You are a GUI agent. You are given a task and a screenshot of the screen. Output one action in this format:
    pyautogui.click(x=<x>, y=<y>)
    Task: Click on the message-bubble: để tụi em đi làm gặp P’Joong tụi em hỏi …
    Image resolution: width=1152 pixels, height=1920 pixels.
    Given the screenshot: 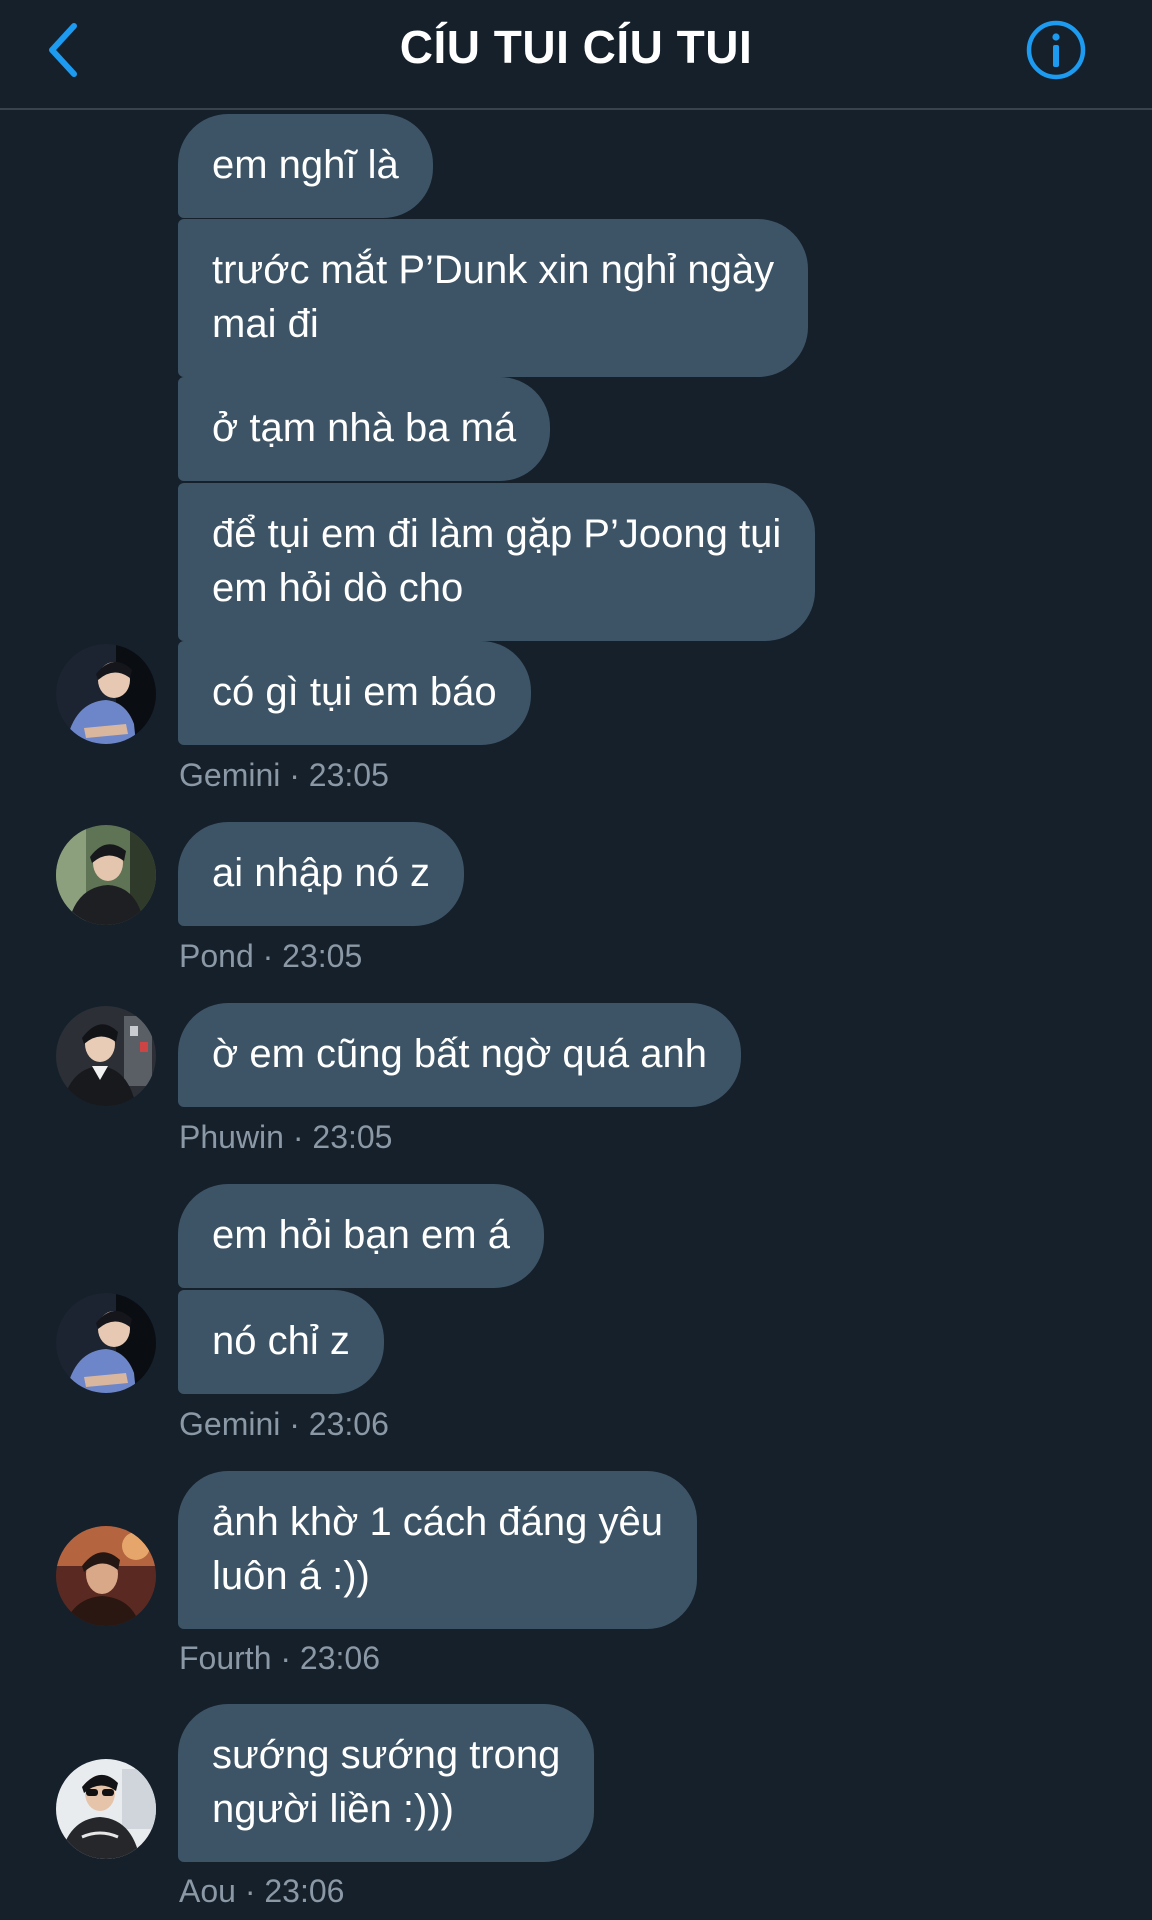 What is the action you would take?
    pyautogui.click(x=497, y=562)
    